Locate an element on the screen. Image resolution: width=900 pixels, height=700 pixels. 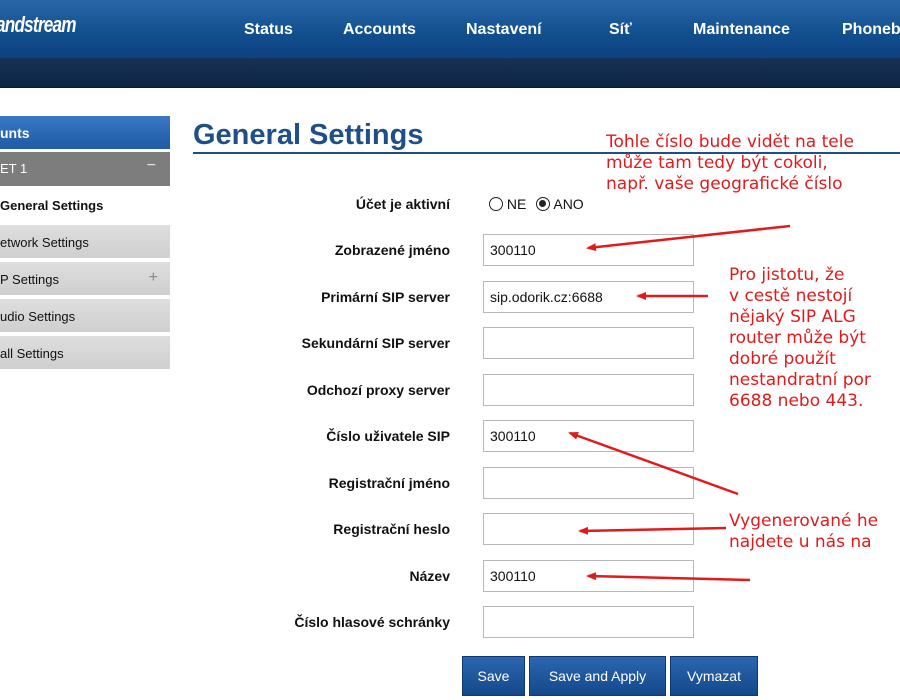
auth-password-input is located at coordinates (588, 529).